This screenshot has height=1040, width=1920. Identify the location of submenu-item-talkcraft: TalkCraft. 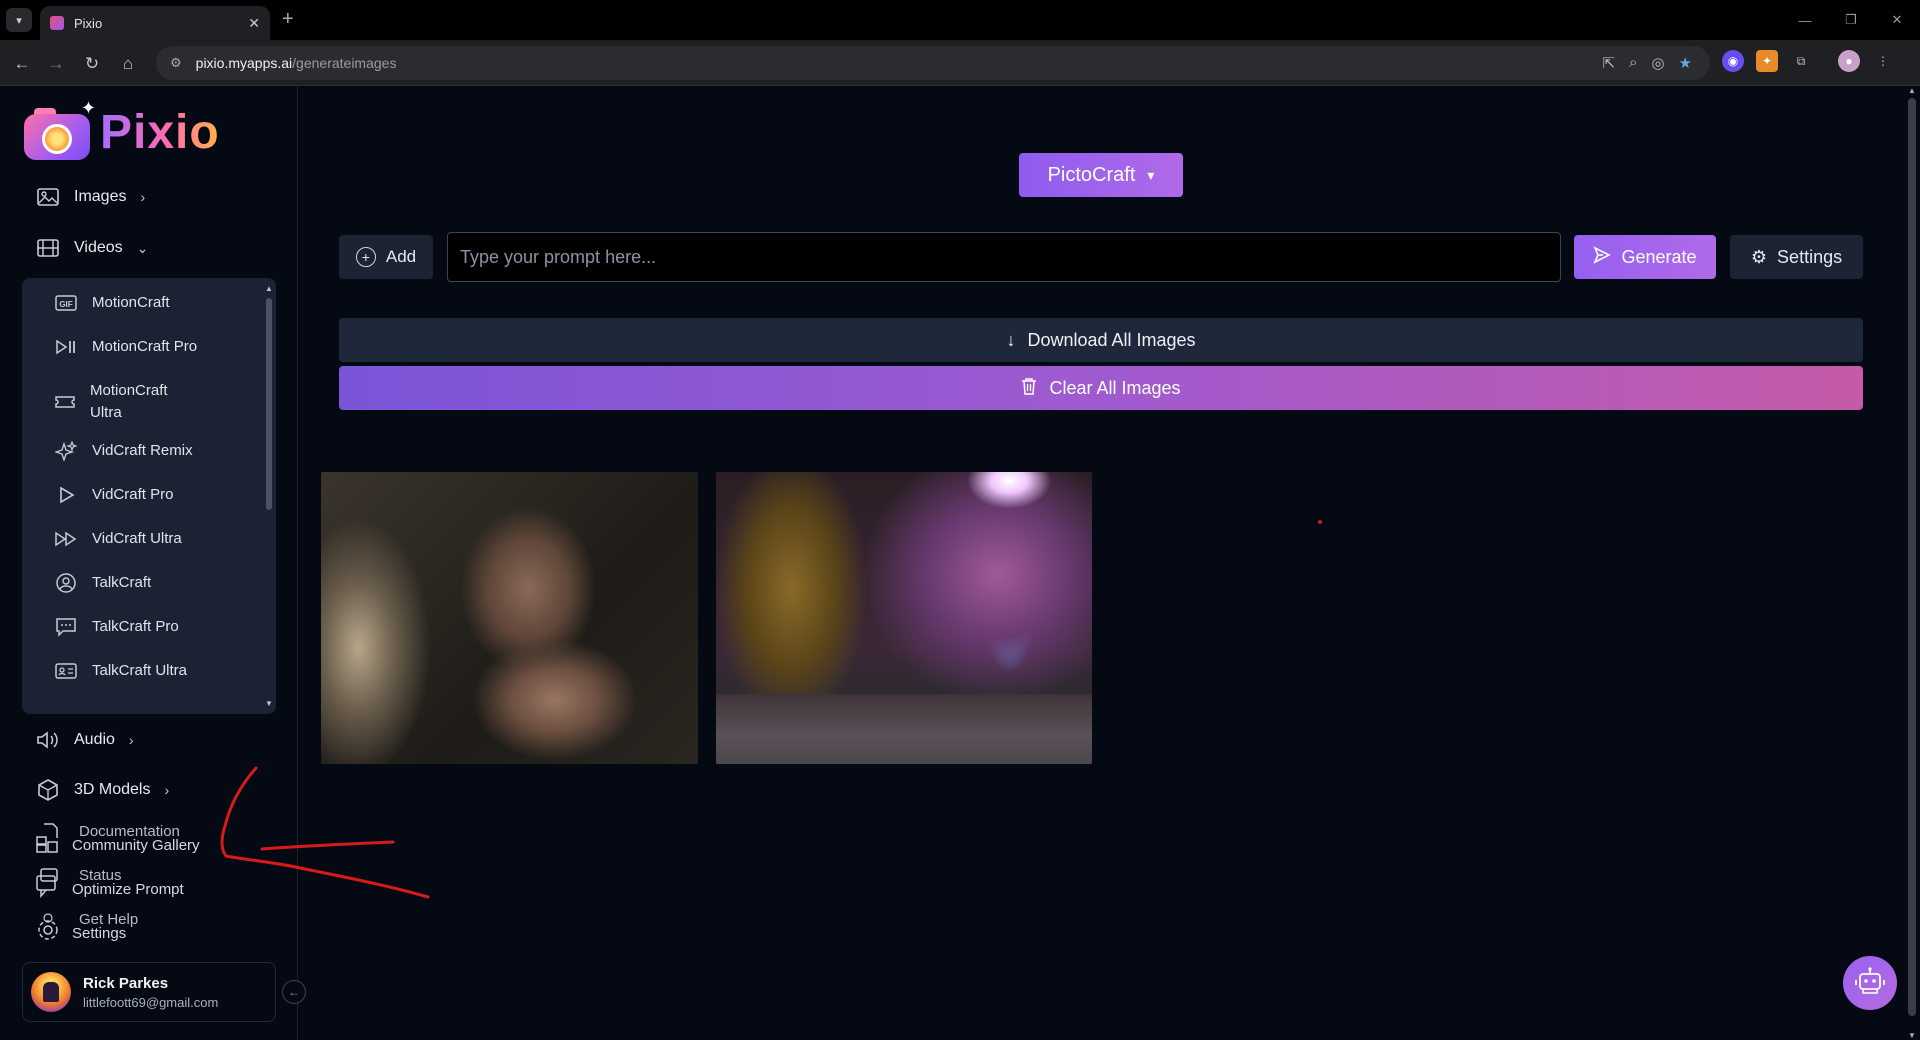
(102, 583).